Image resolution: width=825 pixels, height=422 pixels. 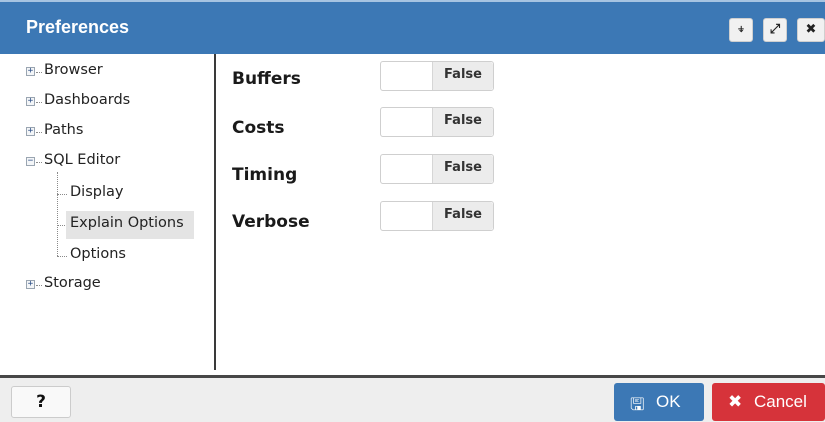 I want to click on close-icon: ✖, so click(x=811, y=29).